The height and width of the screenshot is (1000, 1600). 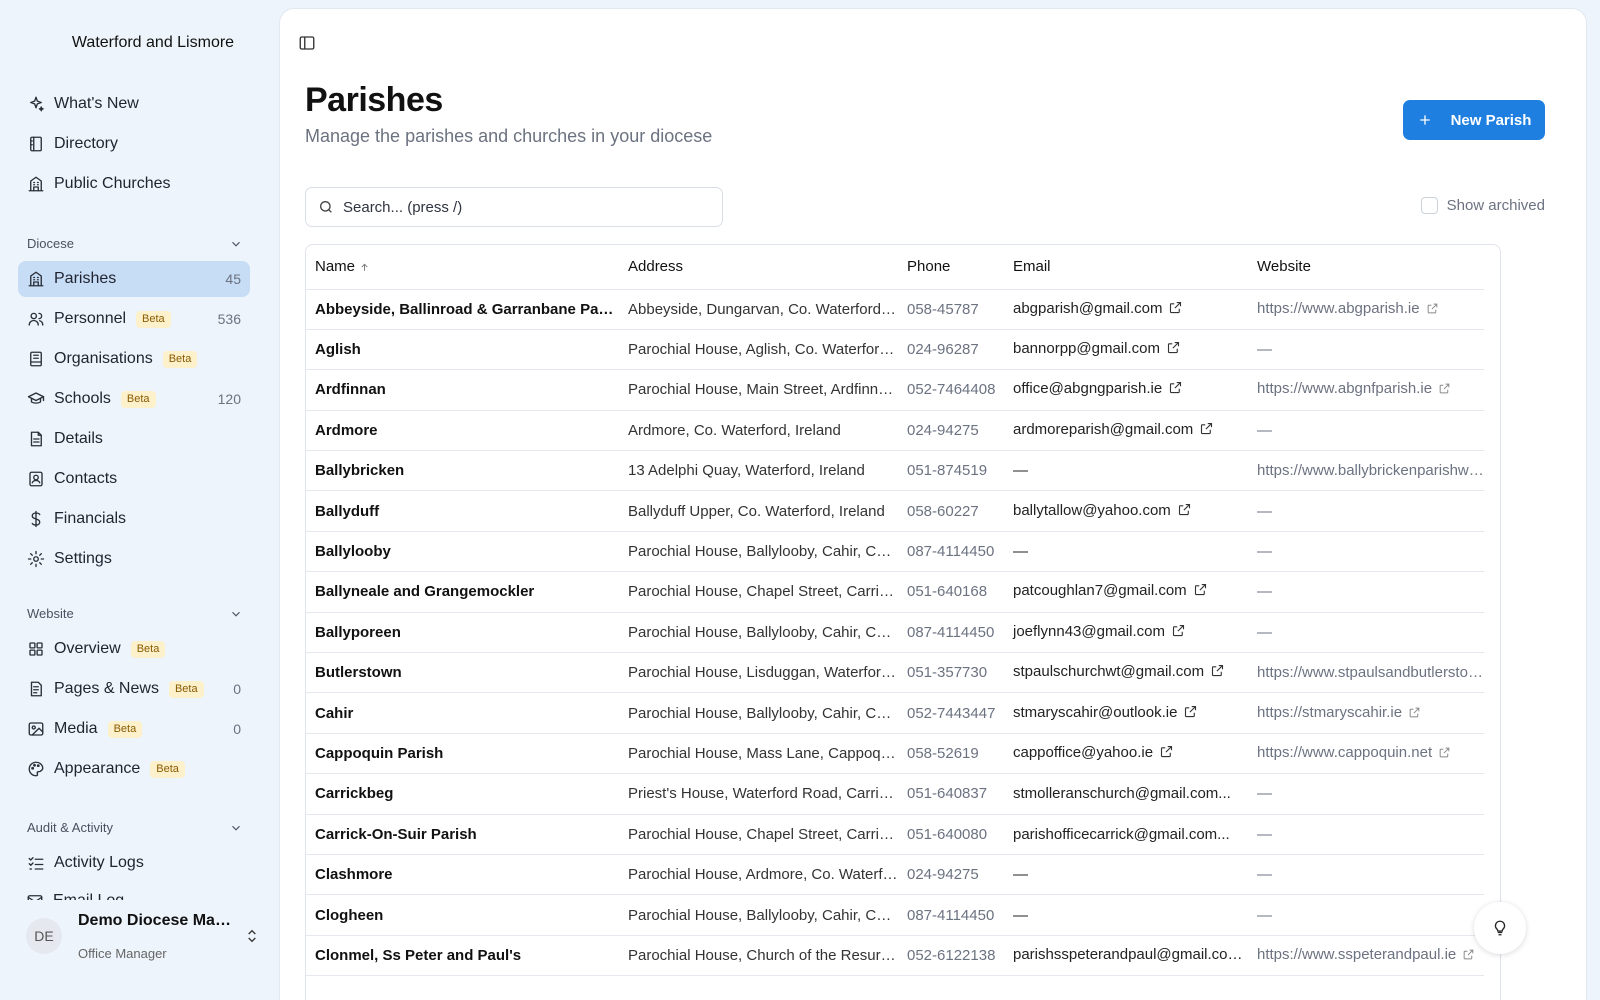 I want to click on cell-email: patcoughlan7@gmail.com, so click(x=1126, y=592).